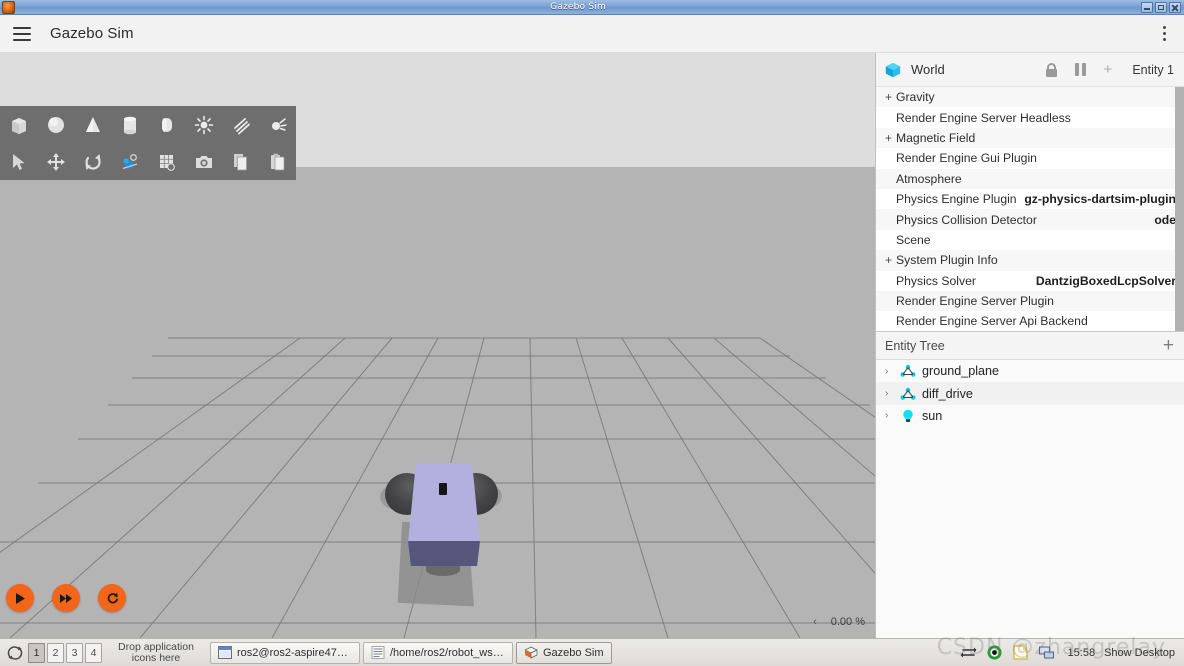  I want to click on entity-tree-item-sun: › sun, so click(1030, 416).